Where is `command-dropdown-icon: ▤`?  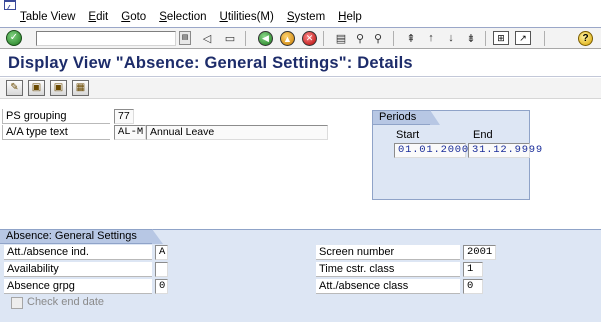
command-dropdown-icon: ▤ is located at coordinates (185, 38).